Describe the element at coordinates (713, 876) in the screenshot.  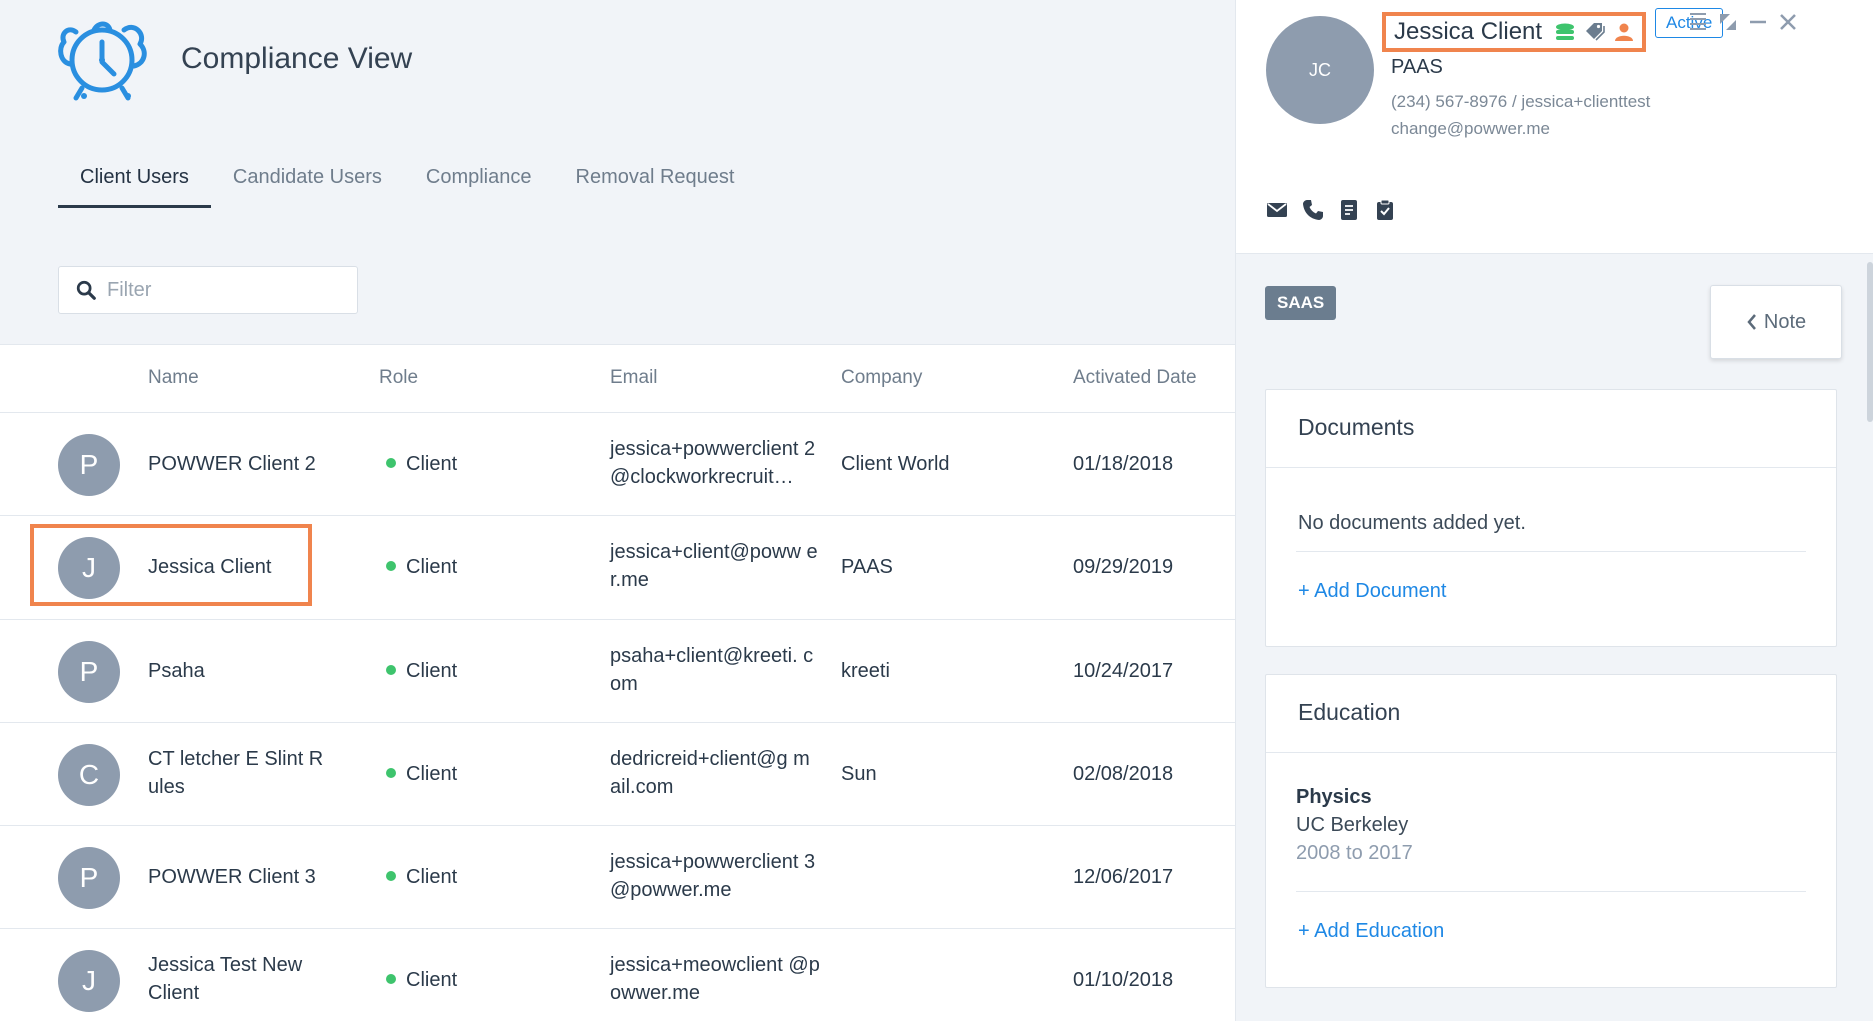
I see `row-email: jessica+powwerclient 3@powwer.me` at that location.